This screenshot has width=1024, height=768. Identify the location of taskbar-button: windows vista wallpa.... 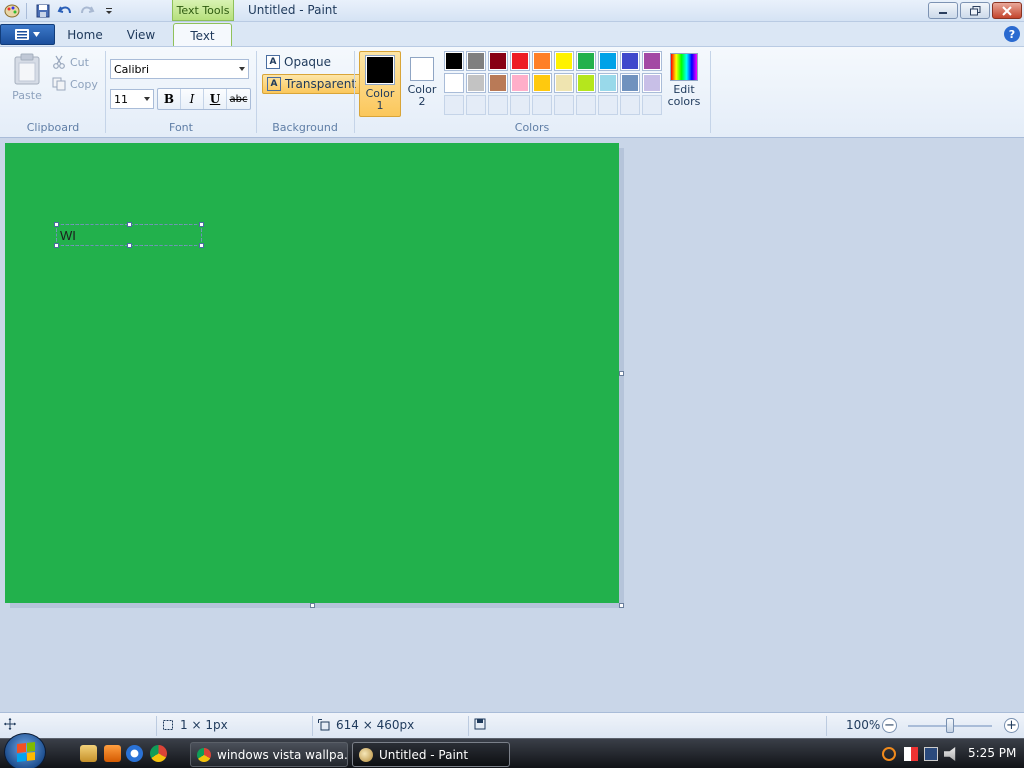
(269, 754).